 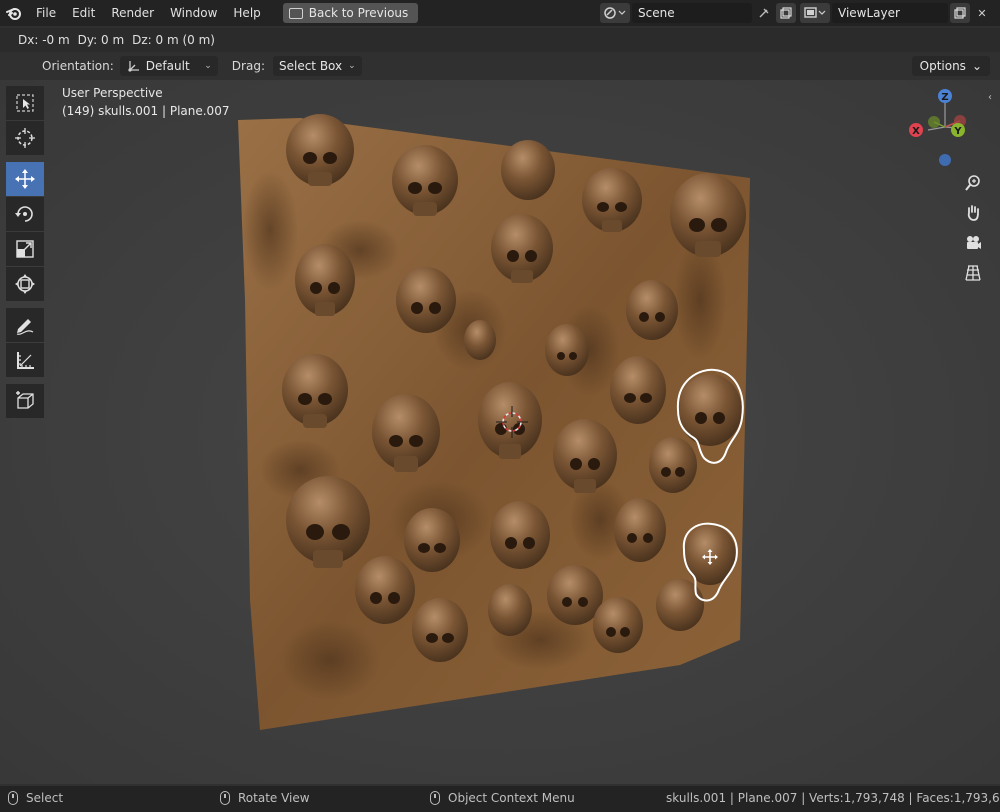 I want to click on delta-z-readout: Dz: 0 m (0 m), so click(x=173, y=40).